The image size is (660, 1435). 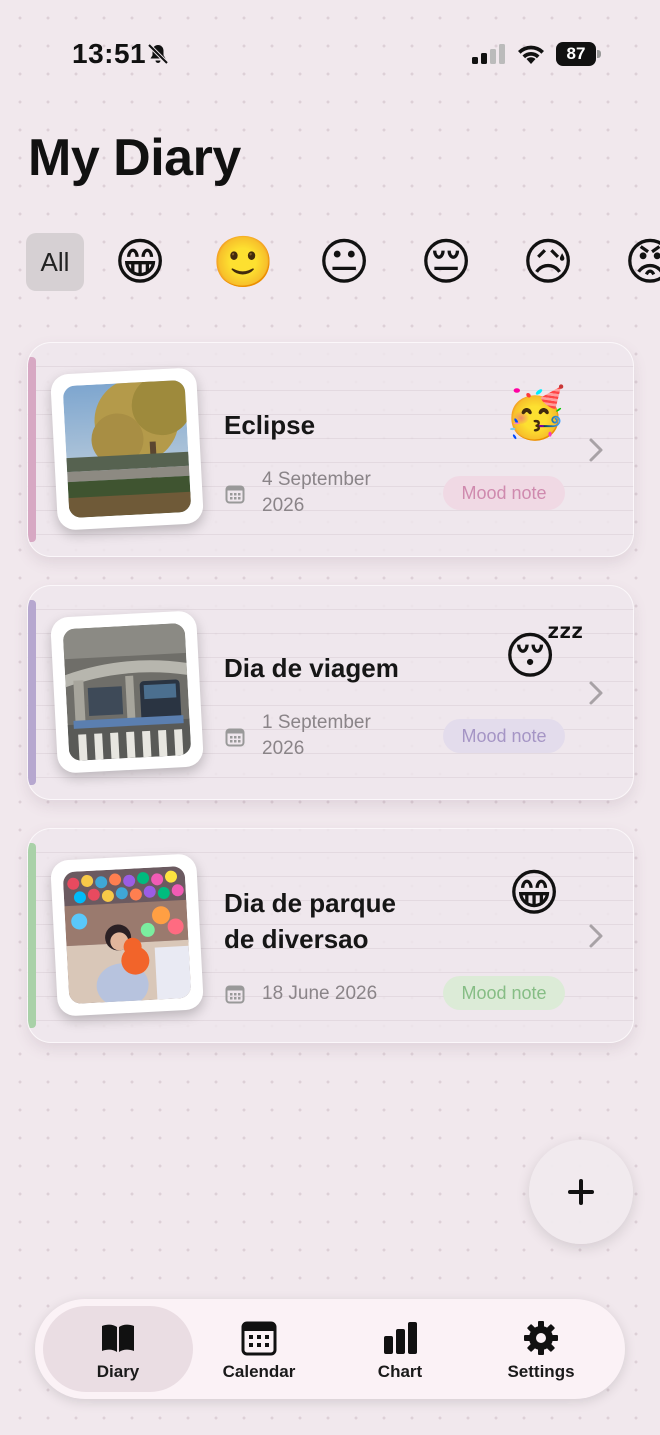 I want to click on entry-date: 18 June 2026, so click(x=320, y=993).